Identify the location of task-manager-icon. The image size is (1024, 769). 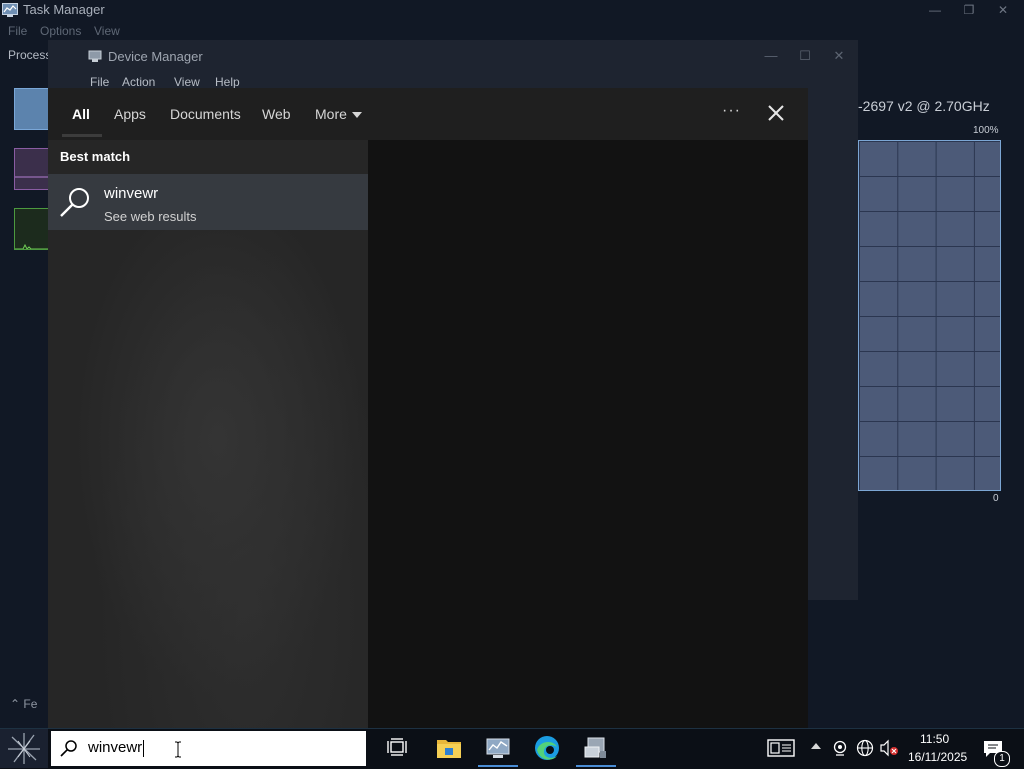
(498, 748).